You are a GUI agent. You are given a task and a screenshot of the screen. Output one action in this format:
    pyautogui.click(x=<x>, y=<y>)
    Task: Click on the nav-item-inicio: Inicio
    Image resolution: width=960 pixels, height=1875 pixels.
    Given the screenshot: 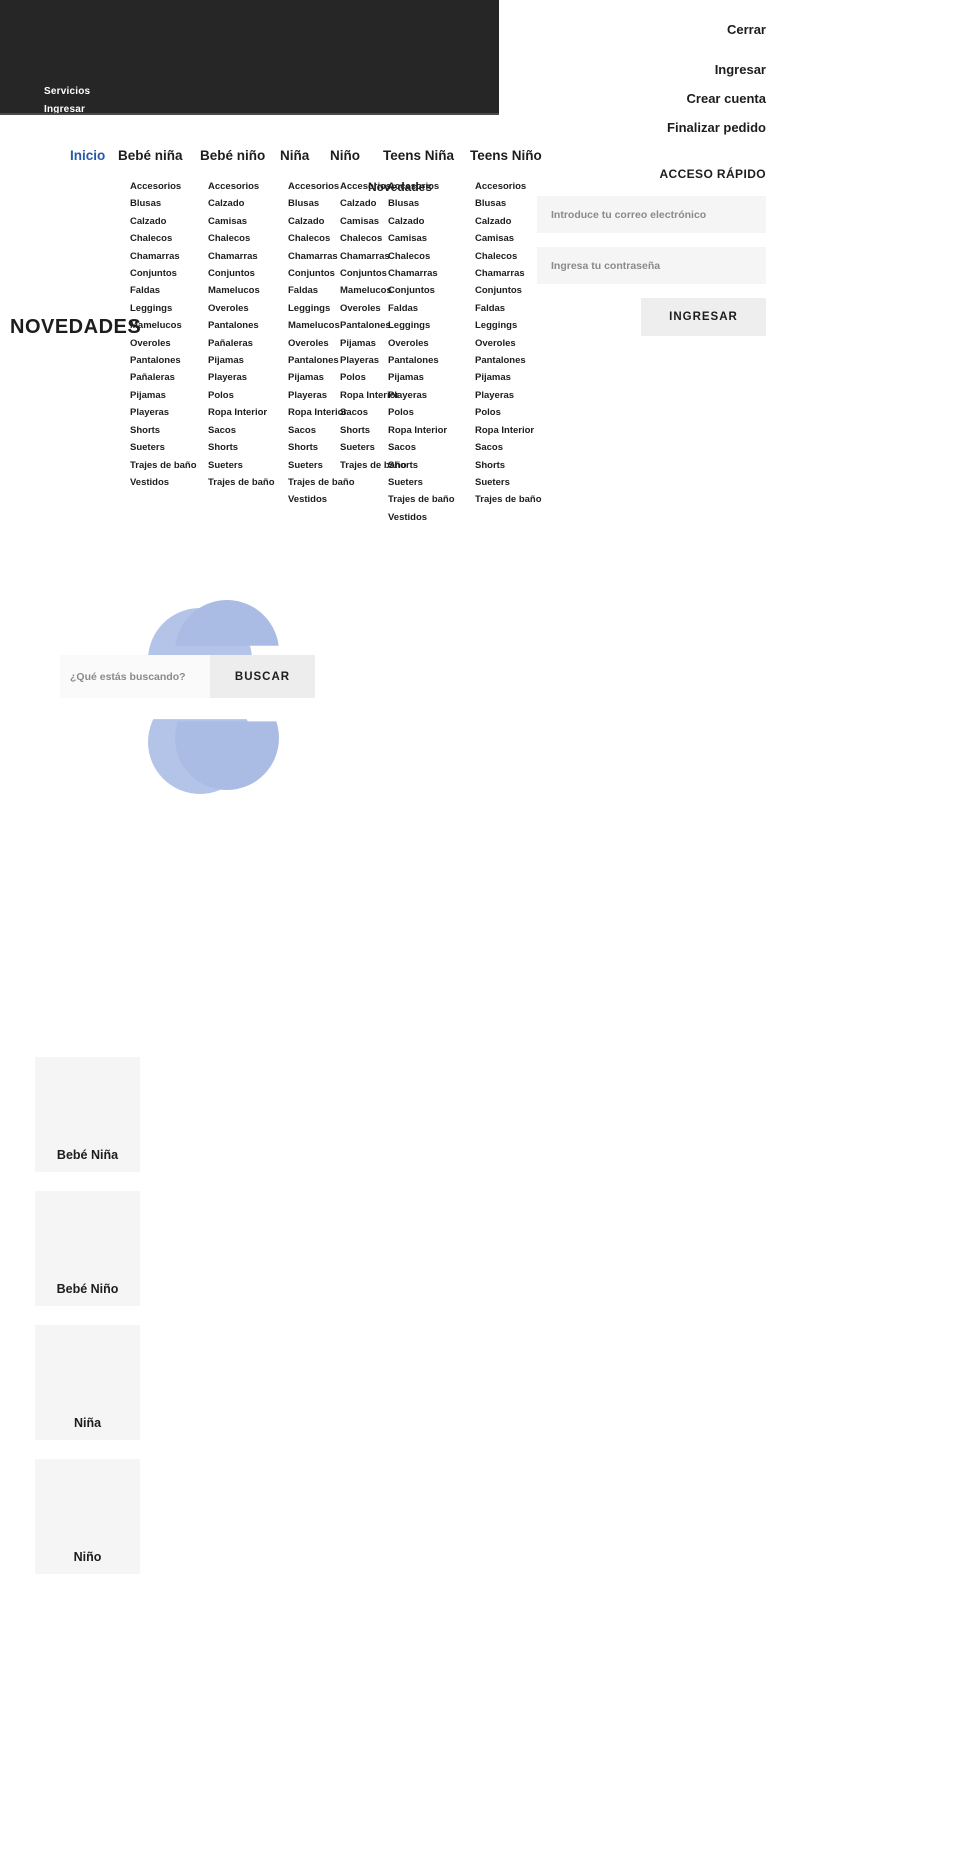 What is the action you would take?
    pyautogui.click(x=87, y=155)
    